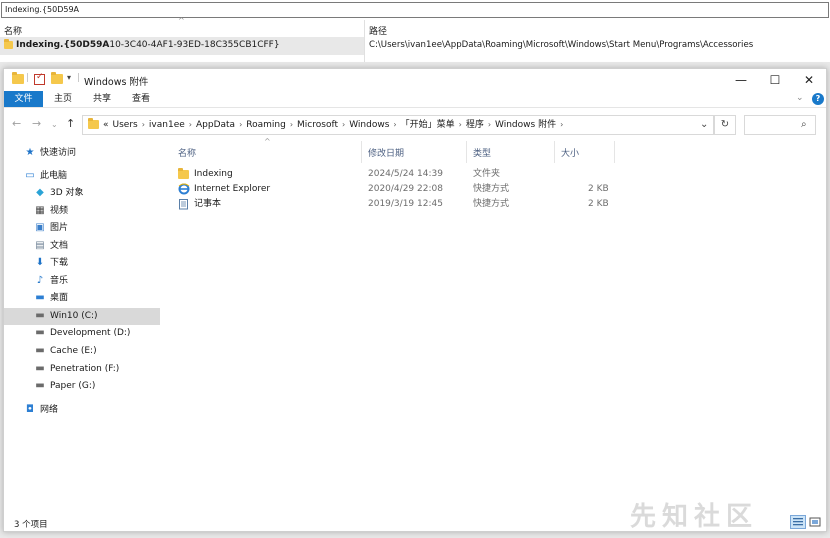  Describe the element at coordinates (82, 298) in the screenshot. I see `sidebar-item: ▬ 桌面` at that location.